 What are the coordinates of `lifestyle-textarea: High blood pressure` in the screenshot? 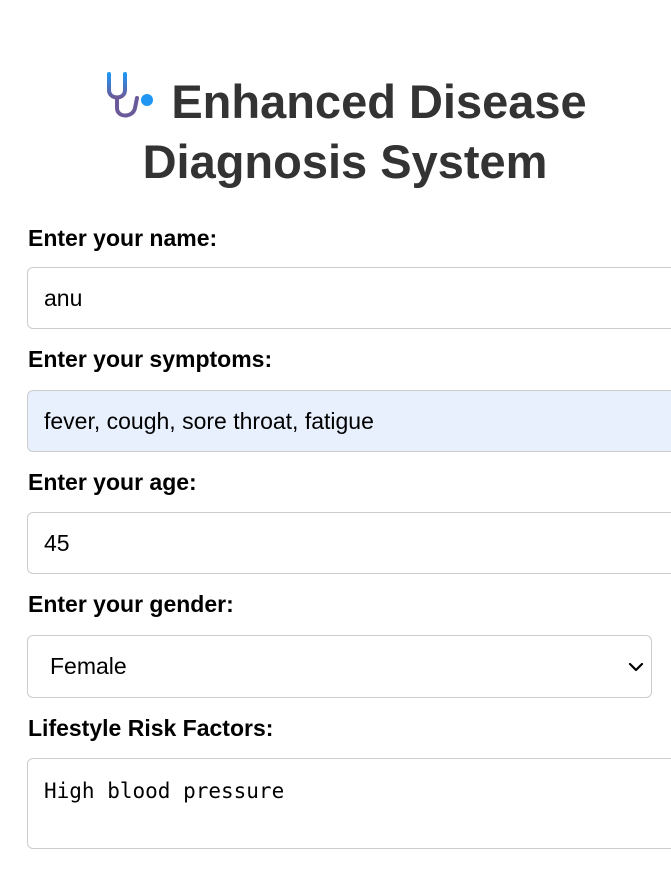 It's located at (349, 803).